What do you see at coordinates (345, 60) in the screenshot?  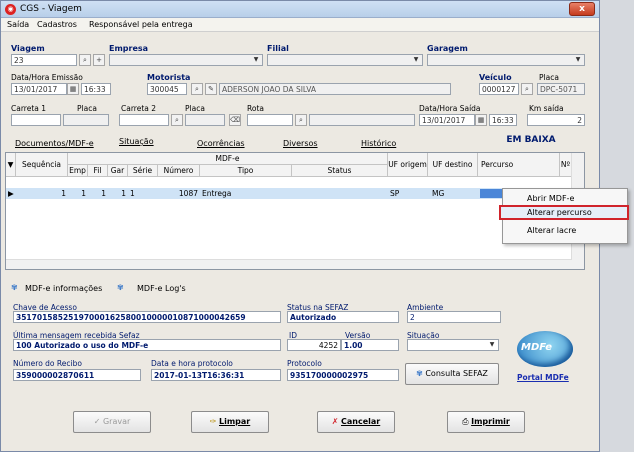 I see `filial-select` at bounding box center [345, 60].